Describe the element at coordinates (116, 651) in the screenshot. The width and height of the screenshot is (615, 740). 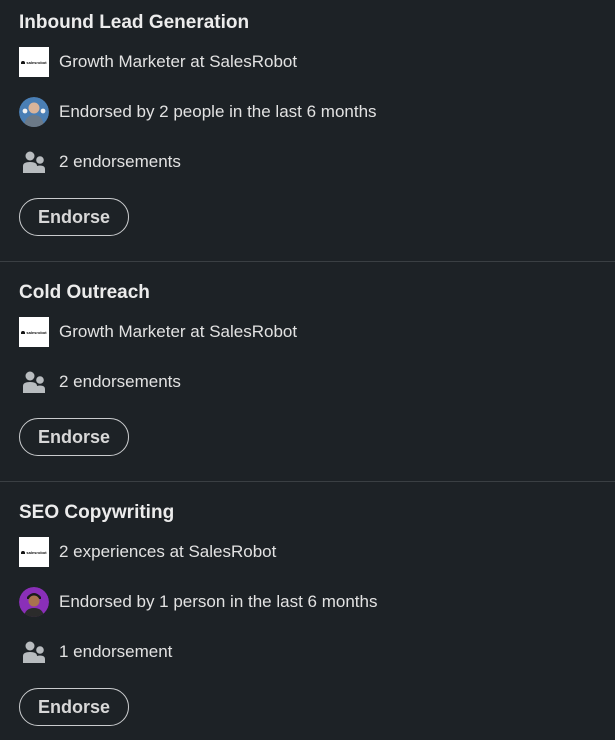
I see `endorsement-count: 1 endorsement` at that location.